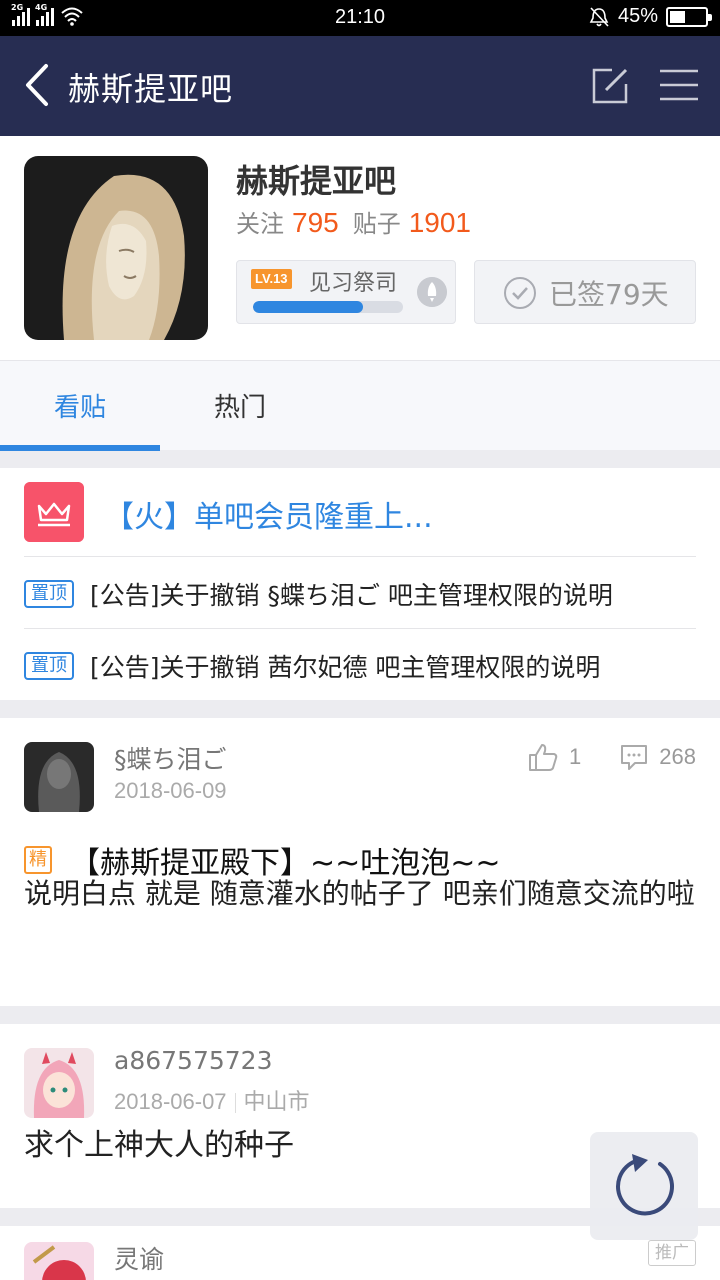 This screenshot has width=720, height=1280. I want to click on posts-label: 贴子, so click(376, 224).